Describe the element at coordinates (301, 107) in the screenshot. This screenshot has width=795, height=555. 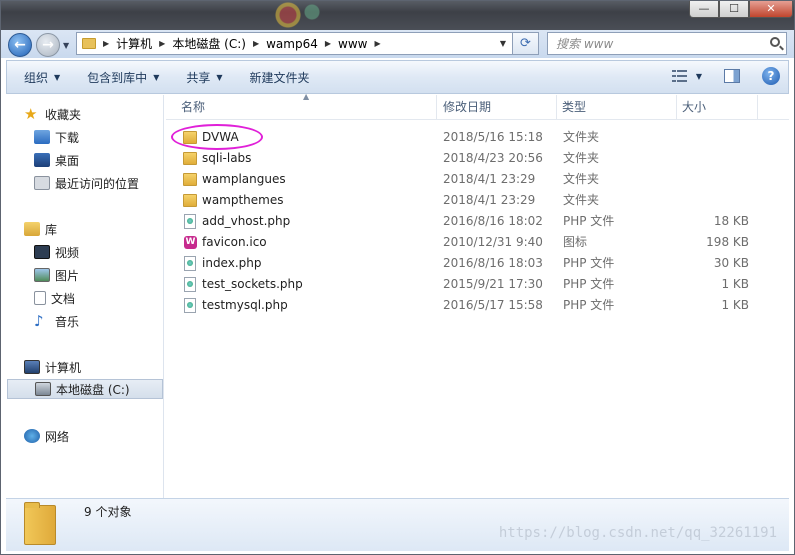
I see `column-name: 名称` at that location.